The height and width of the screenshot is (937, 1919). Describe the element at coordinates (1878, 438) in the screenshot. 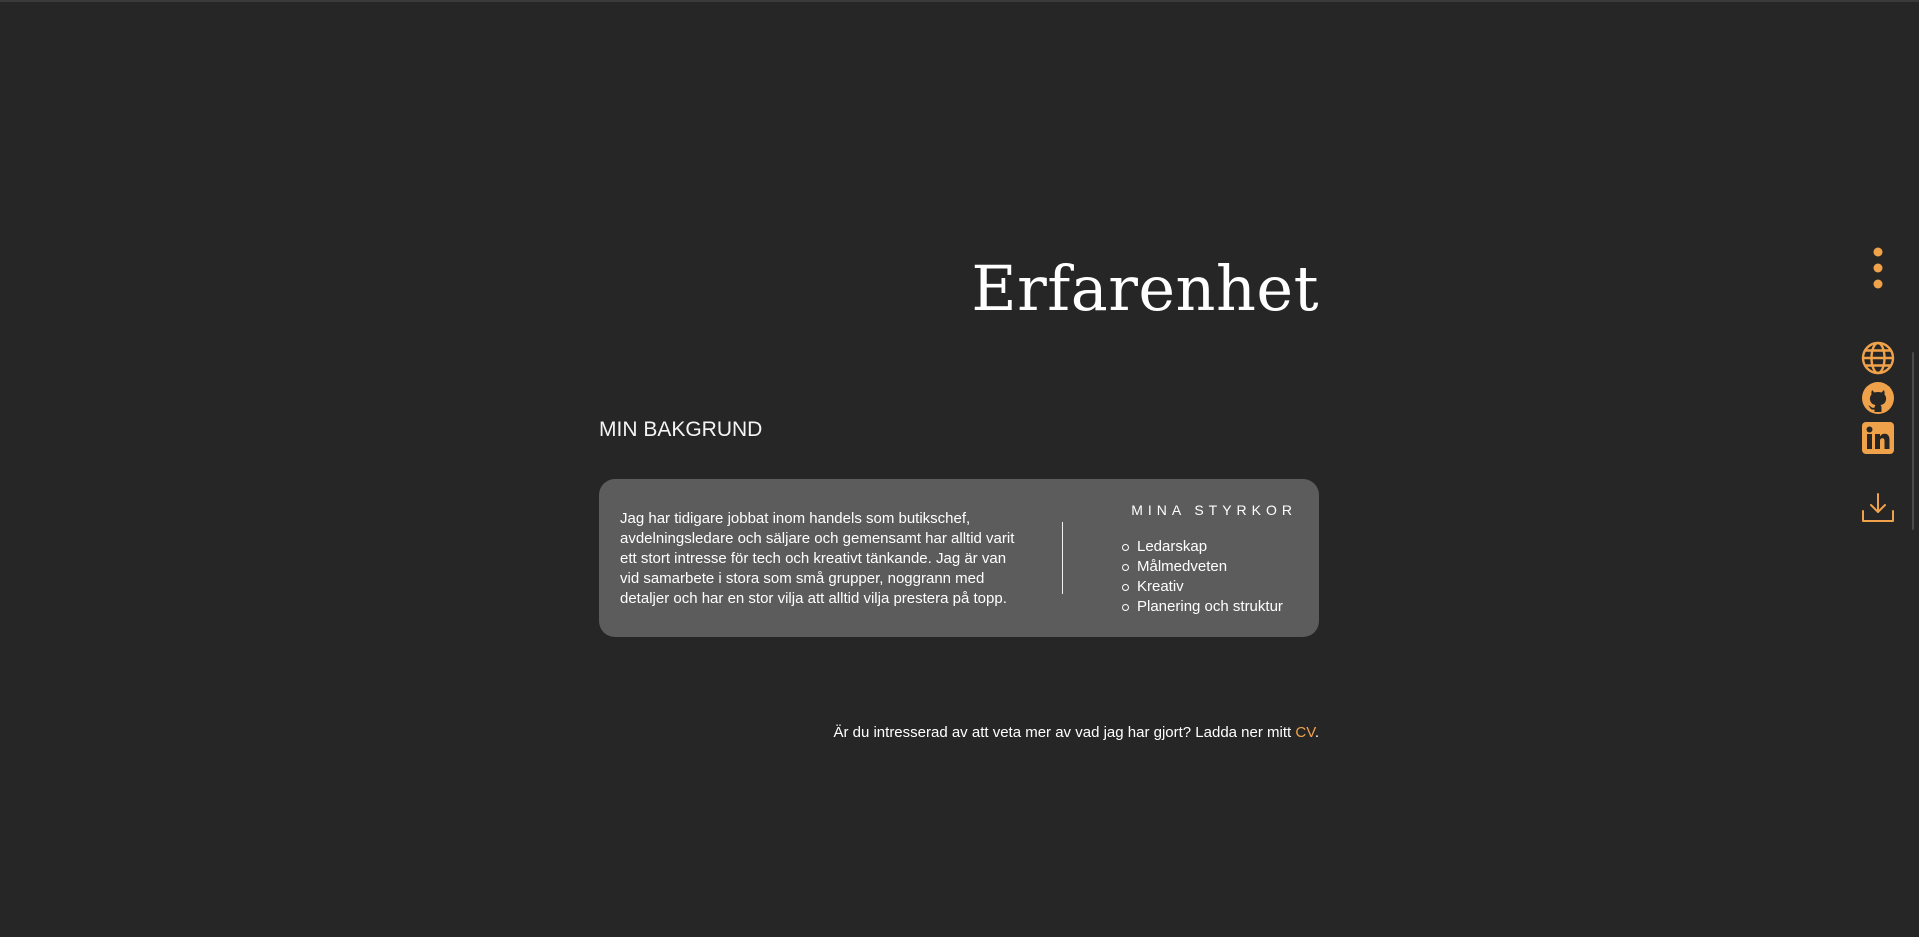

I see `linkedin-icon` at that location.